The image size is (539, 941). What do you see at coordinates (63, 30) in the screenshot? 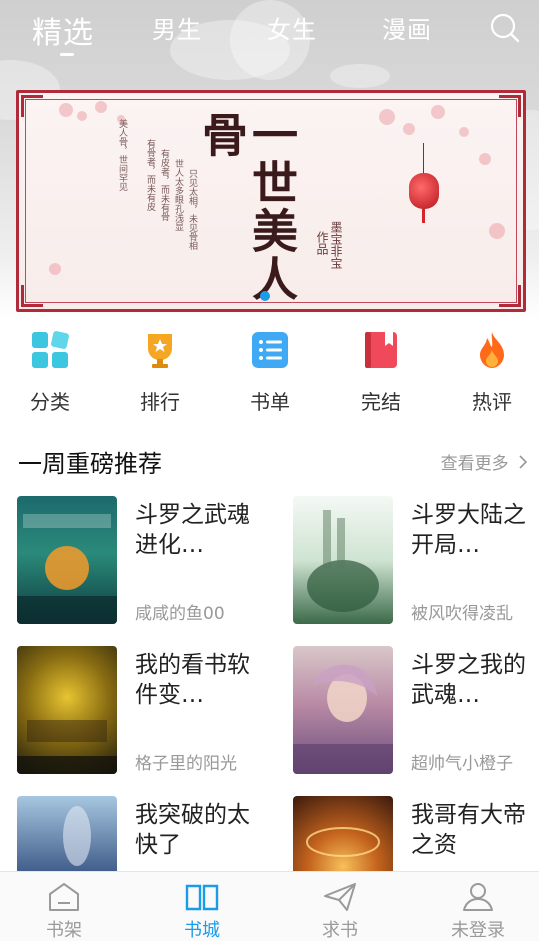
I see `tab-featured: 精选` at bounding box center [63, 30].